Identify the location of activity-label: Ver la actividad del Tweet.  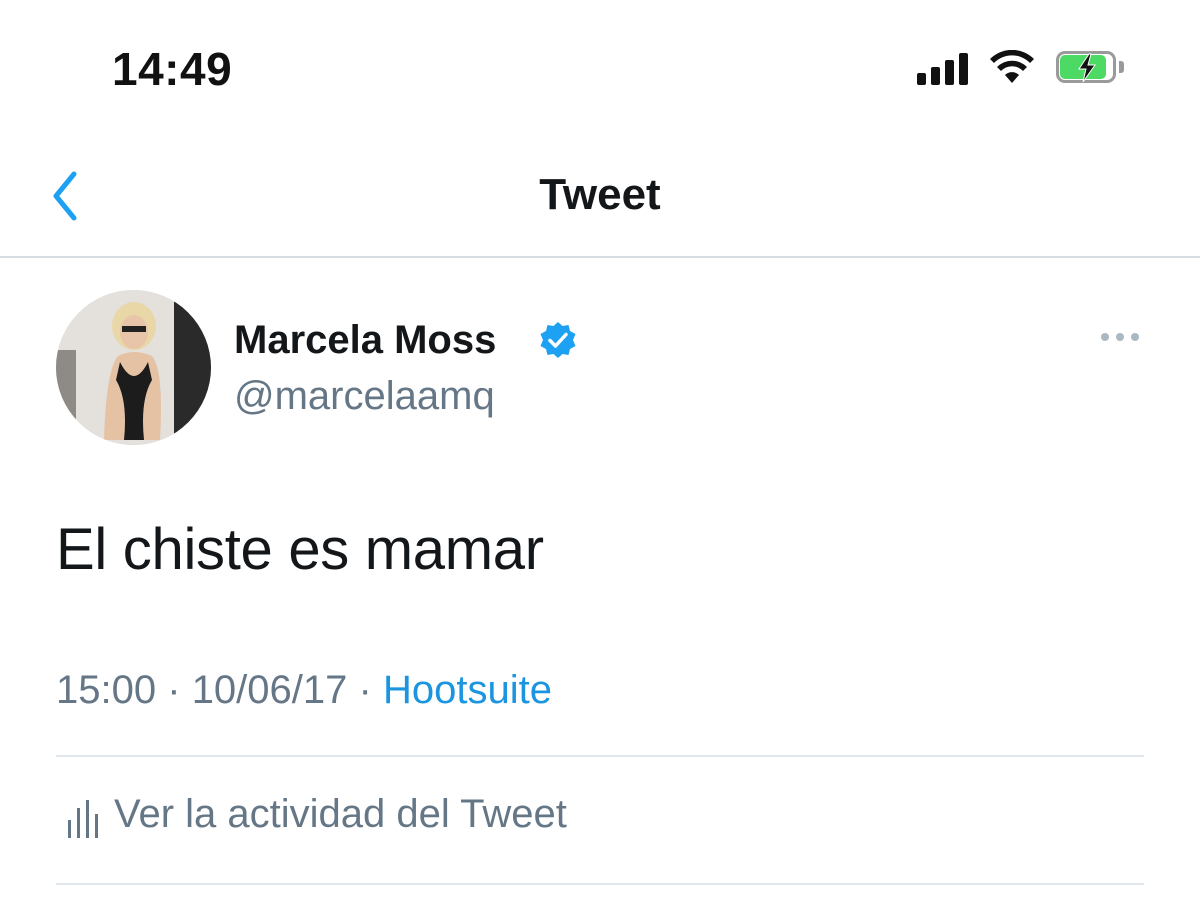
(340, 814).